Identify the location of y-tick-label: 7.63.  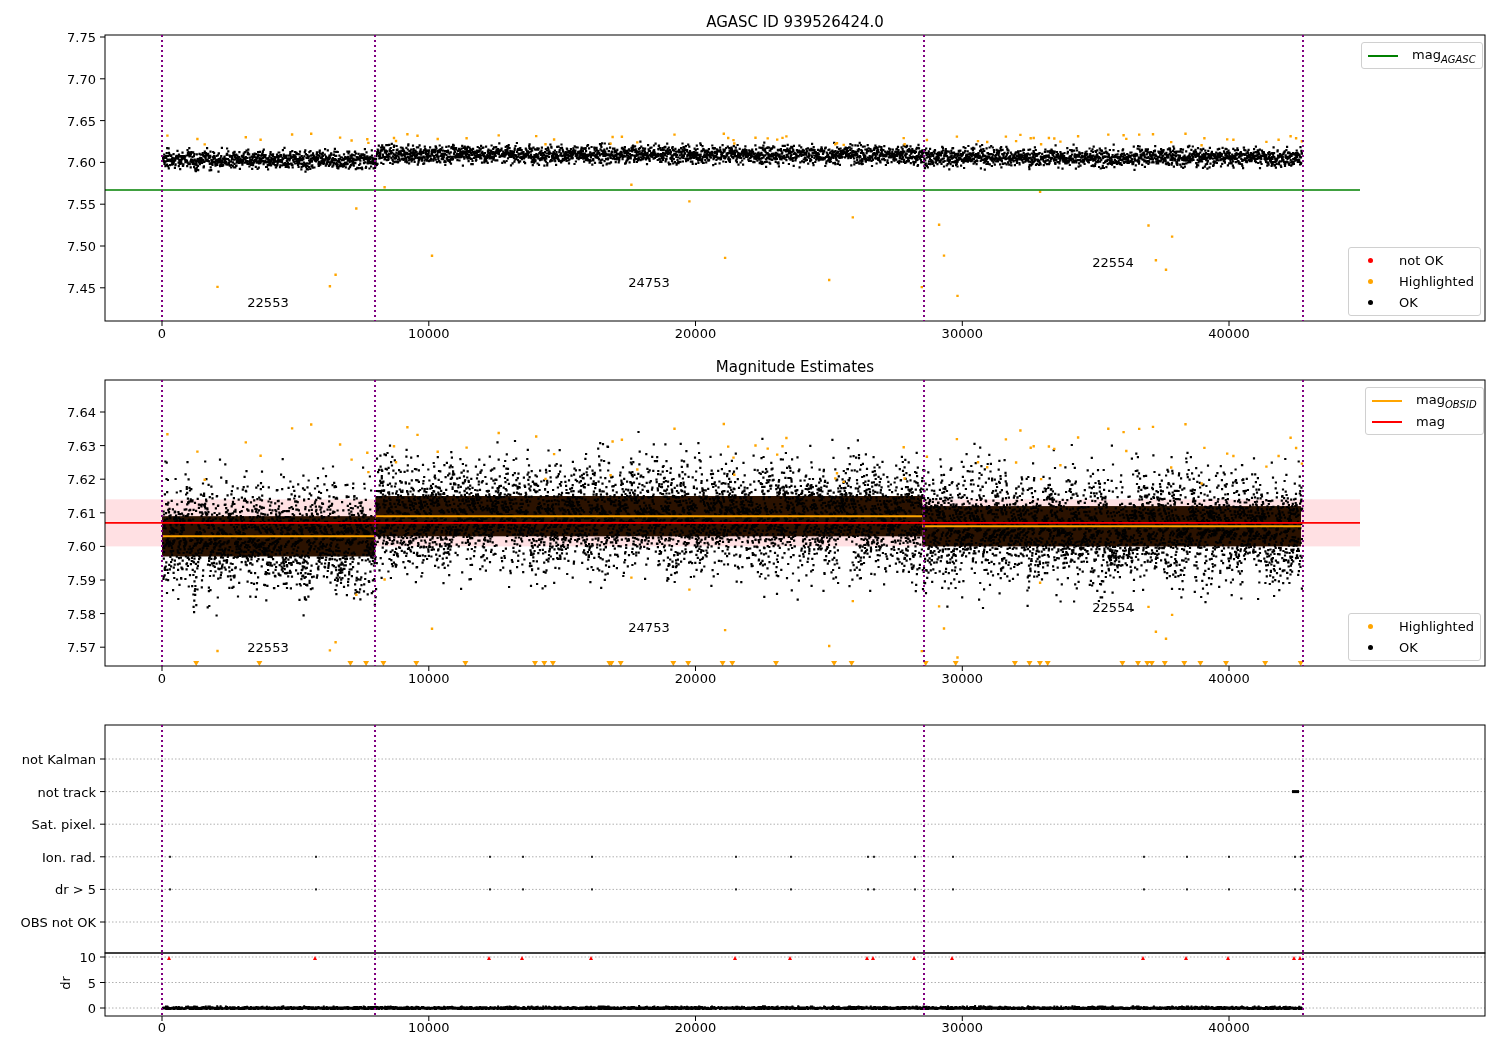
(81, 446).